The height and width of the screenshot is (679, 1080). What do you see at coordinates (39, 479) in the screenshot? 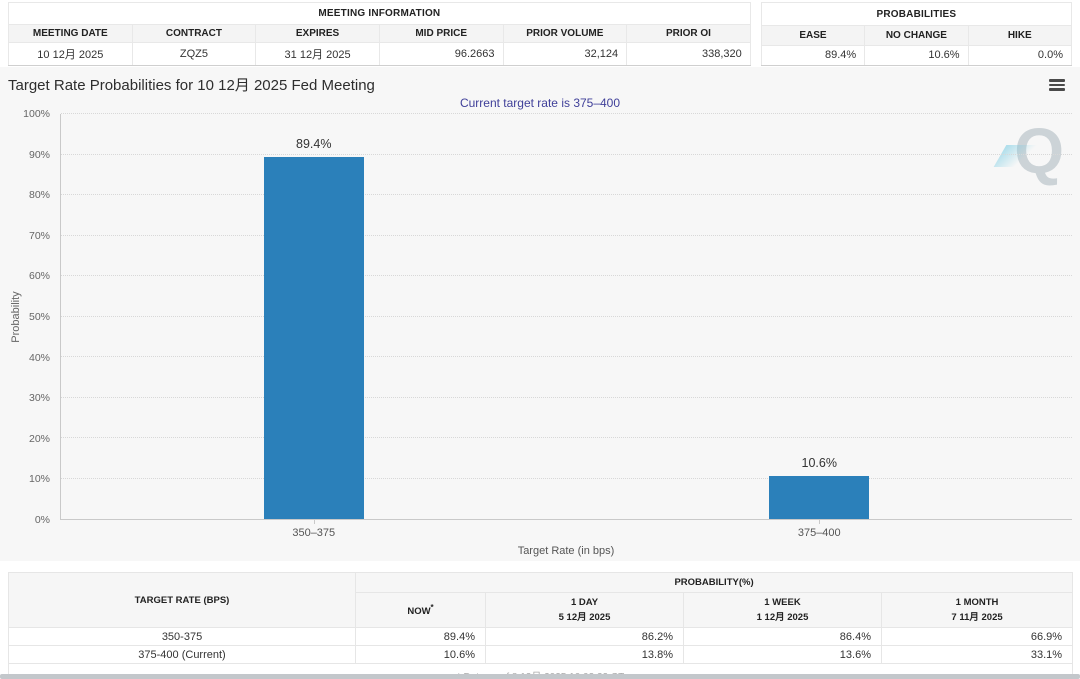
I see `y-tick-label: 10%` at bounding box center [39, 479].